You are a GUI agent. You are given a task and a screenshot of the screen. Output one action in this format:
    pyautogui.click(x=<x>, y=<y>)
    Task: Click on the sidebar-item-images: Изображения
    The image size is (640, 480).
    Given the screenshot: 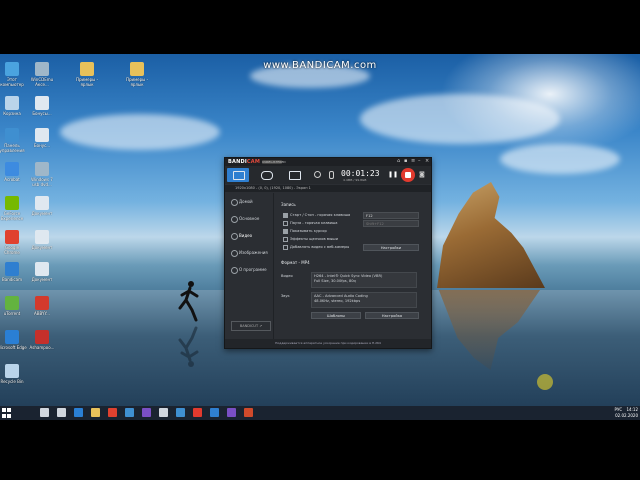 What is the action you would take?
    pyautogui.click(x=250, y=252)
    